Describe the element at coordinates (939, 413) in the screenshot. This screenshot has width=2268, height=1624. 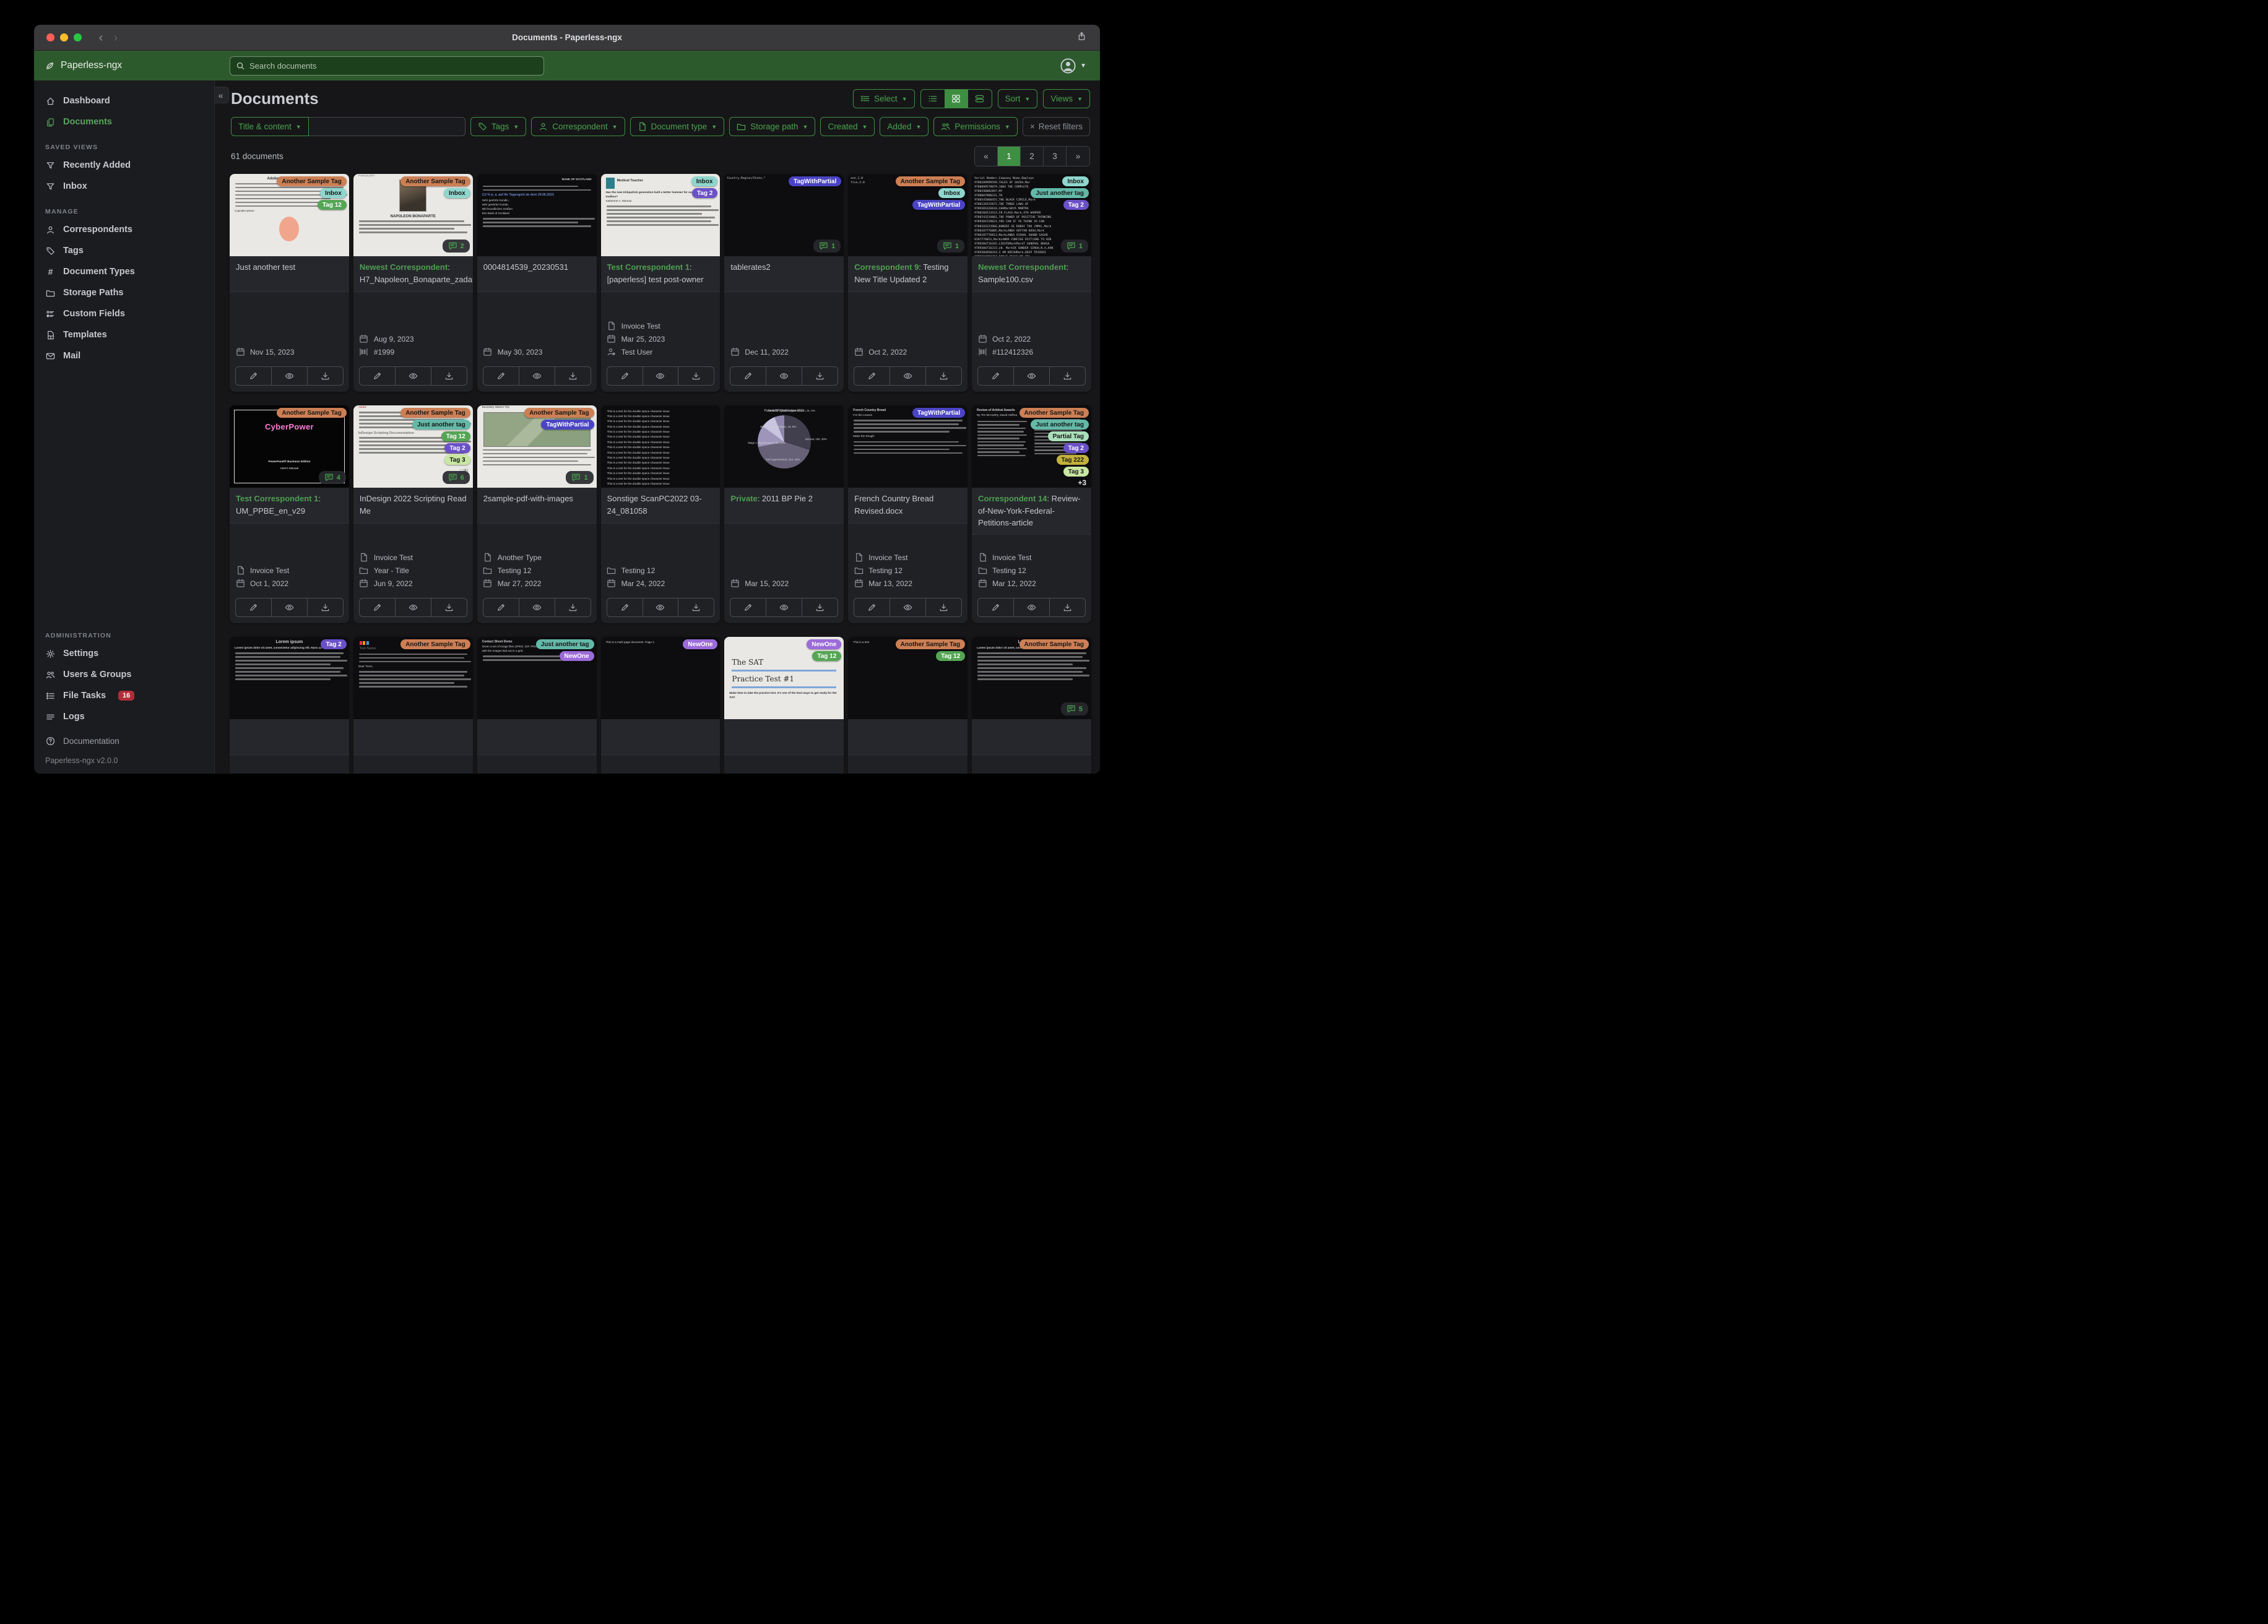
I see `tag-pill: TagWithPartial` at that location.